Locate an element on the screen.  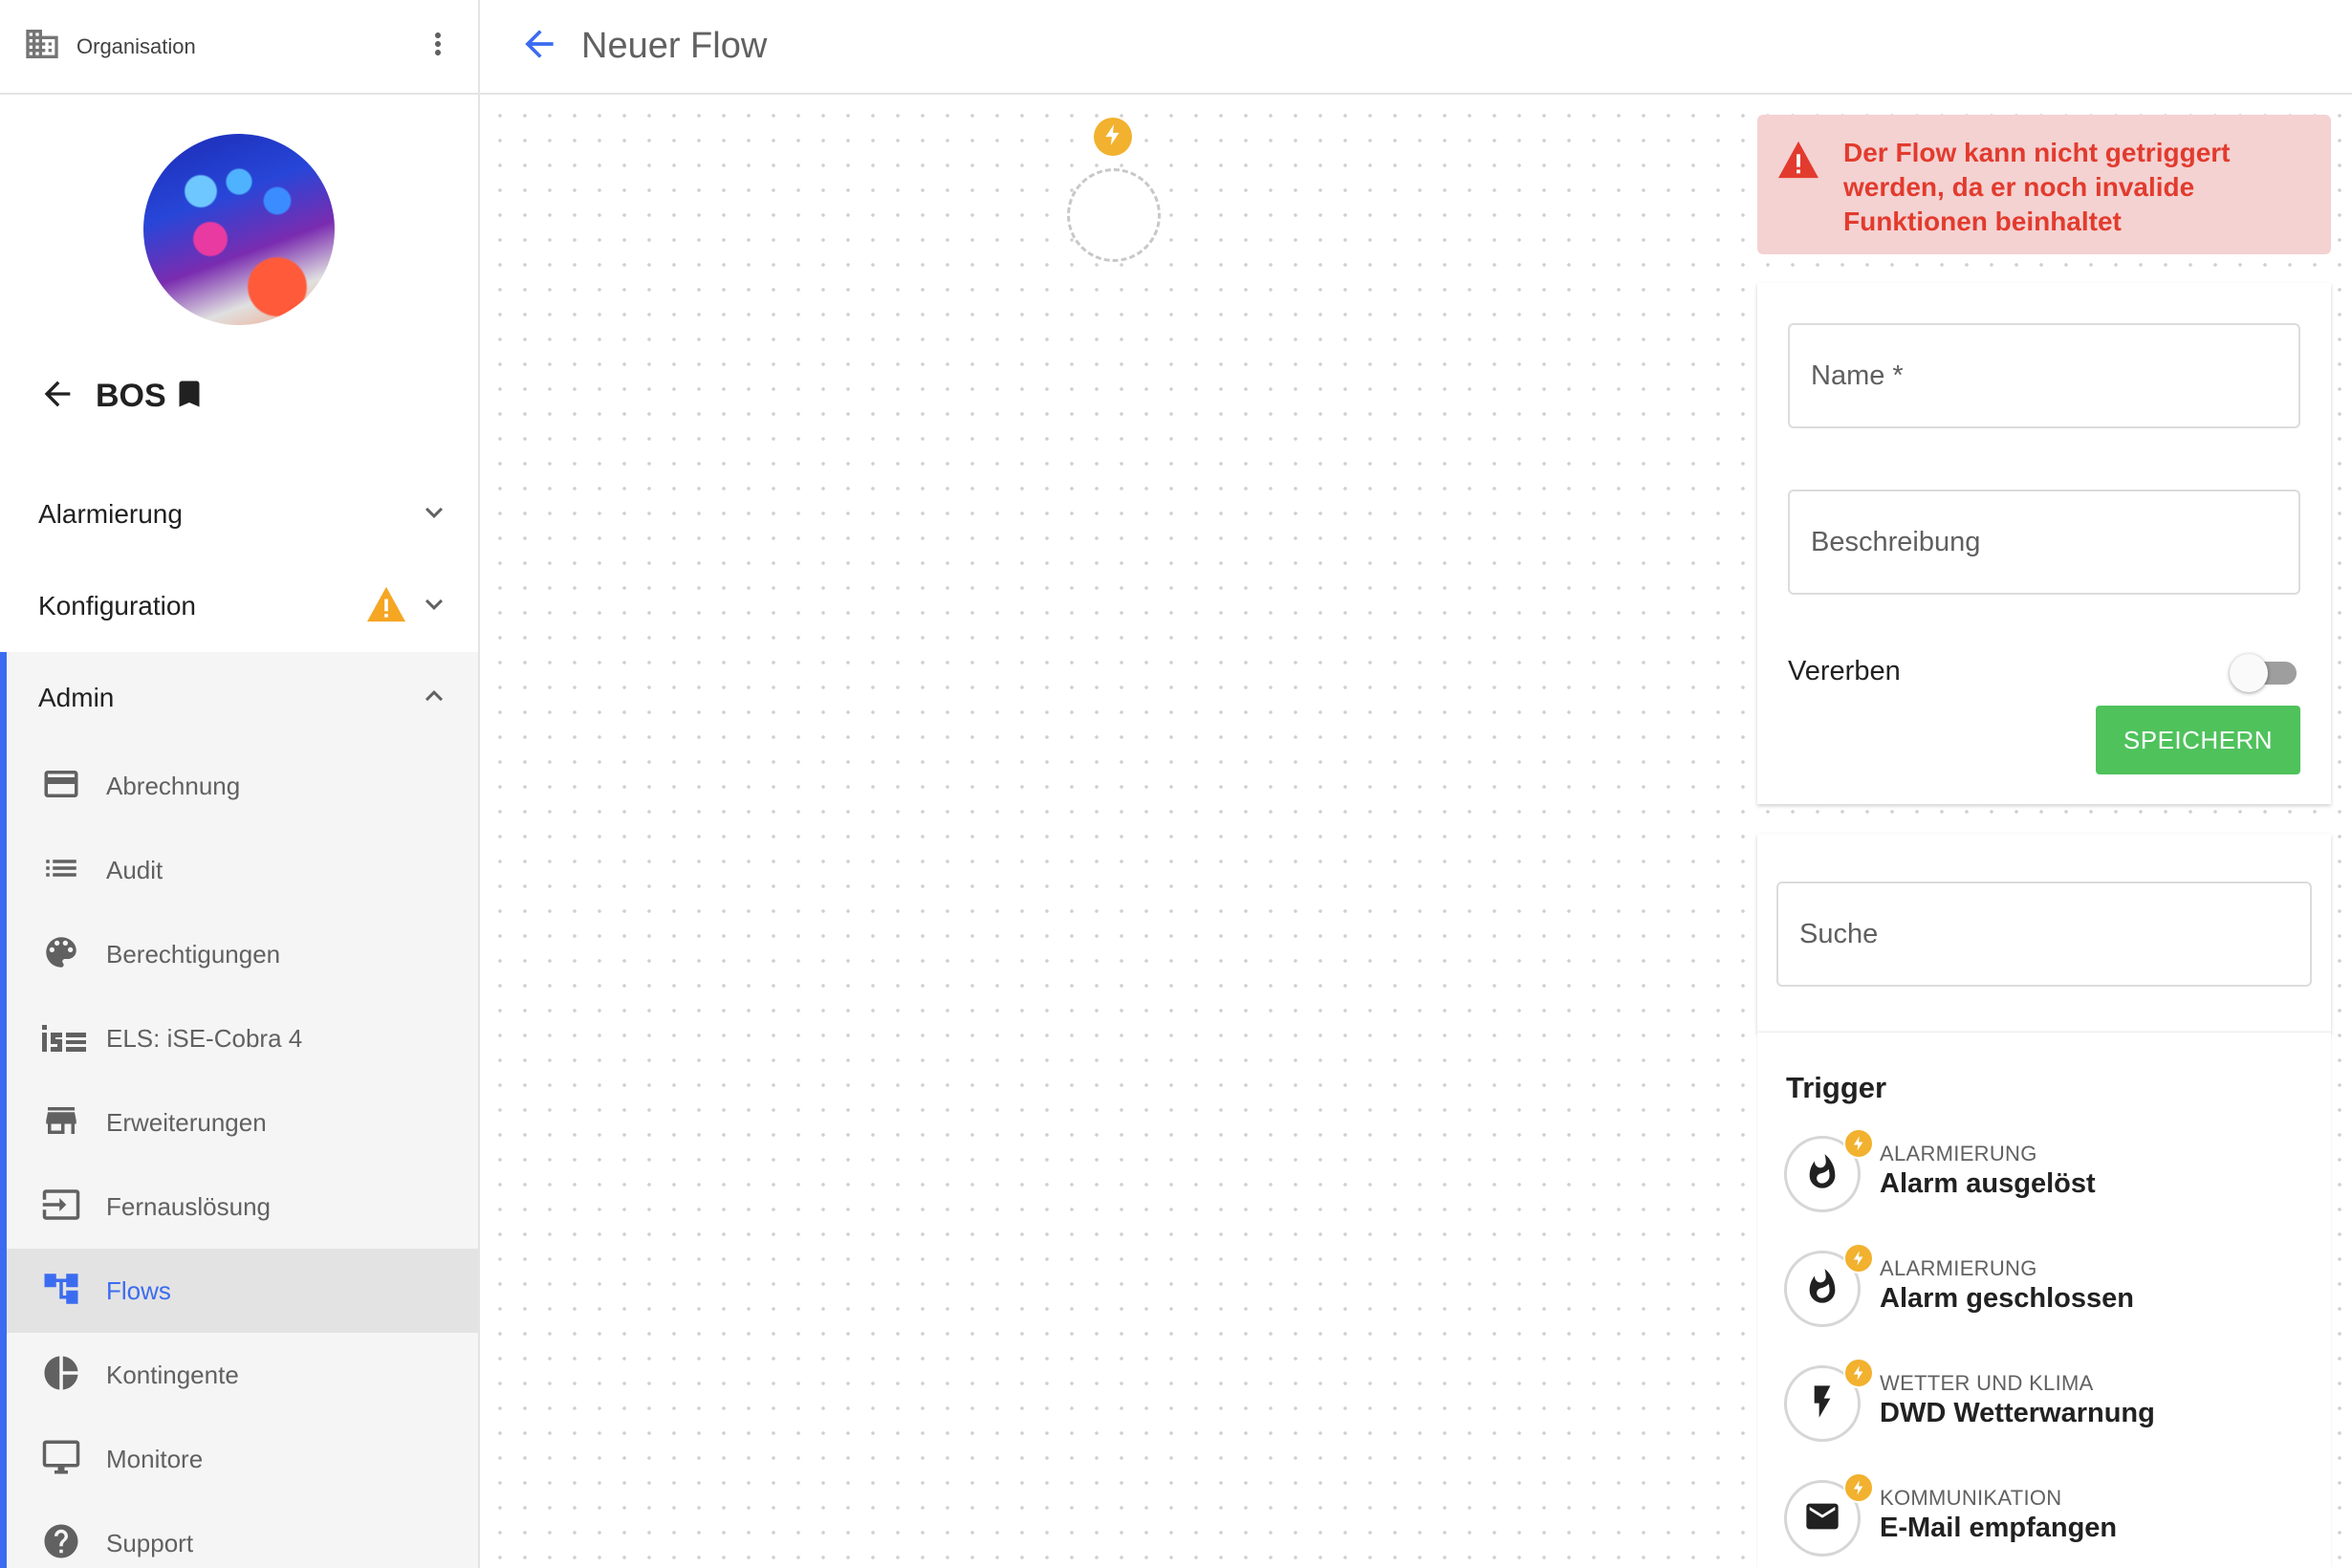
trigger-item-alarm-ausgeloest: ALARMIERUNG Alarm ausgelöst is located at coordinates (2051, 1171).